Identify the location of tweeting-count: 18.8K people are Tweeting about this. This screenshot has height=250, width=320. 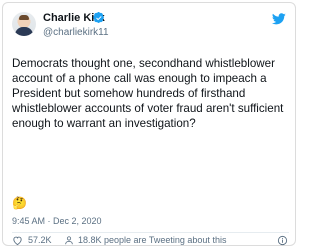
(152, 240).